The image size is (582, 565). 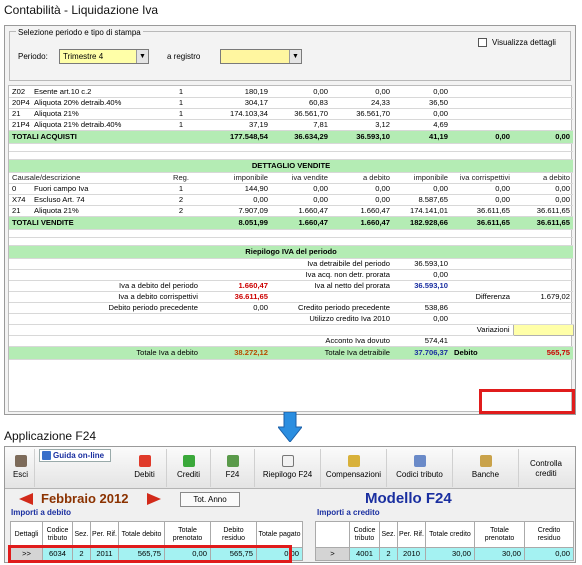 What do you see at coordinates (354, 468) in the screenshot?
I see `compensazioni-button: Compensazioni` at bounding box center [354, 468].